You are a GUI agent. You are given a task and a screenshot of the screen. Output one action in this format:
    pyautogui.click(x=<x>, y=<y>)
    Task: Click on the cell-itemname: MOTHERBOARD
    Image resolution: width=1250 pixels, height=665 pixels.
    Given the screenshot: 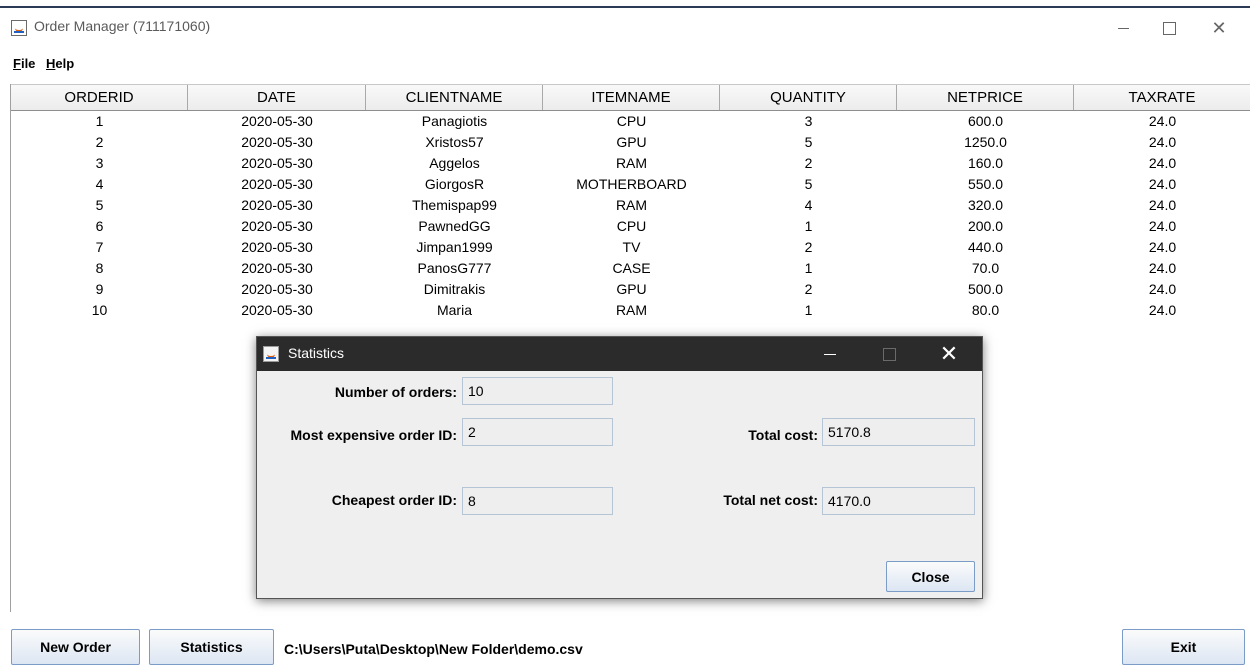 What is the action you would take?
    pyautogui.click(x=631, y=184)
    